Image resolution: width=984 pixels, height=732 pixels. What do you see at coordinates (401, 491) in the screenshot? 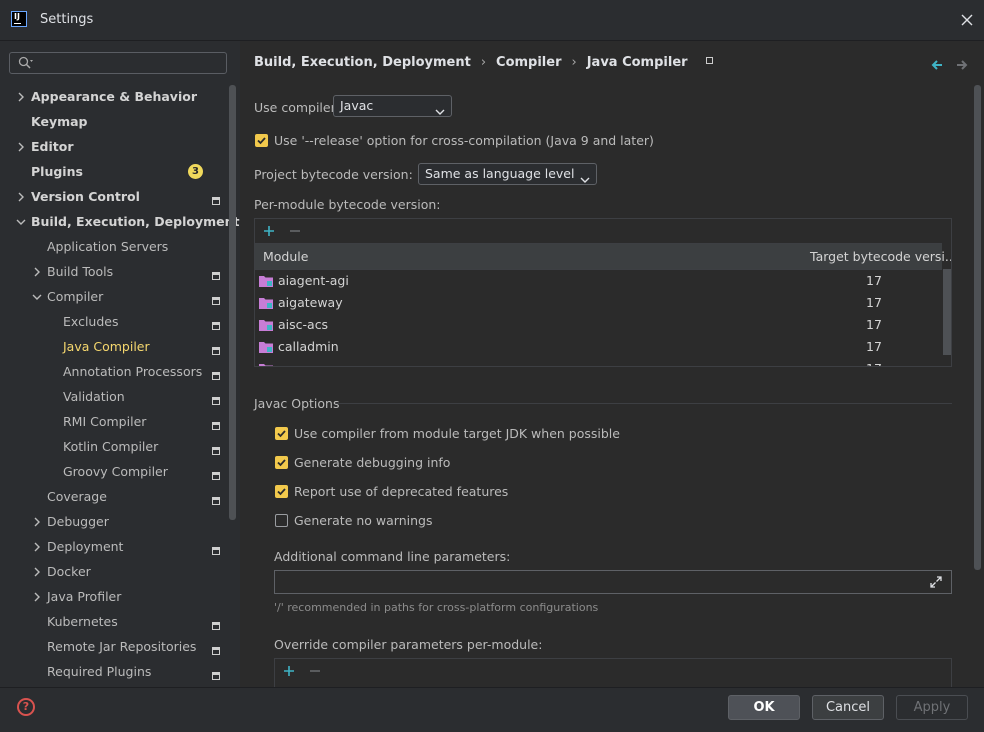
I see `javac-option-label: Report use of deprecated features` at bounding box center [401, 491].